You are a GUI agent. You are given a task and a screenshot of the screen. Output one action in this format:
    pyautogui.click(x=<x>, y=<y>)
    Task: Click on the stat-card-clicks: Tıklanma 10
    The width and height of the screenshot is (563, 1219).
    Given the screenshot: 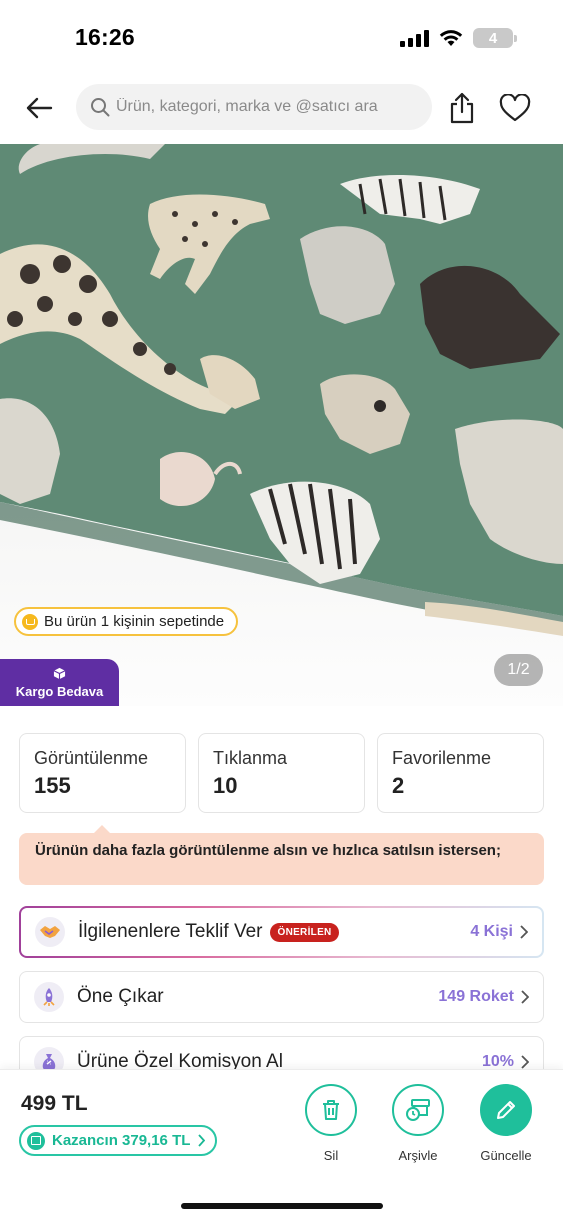 What is the action you would take?
    pyautogui.click(x=281, y=773)
    